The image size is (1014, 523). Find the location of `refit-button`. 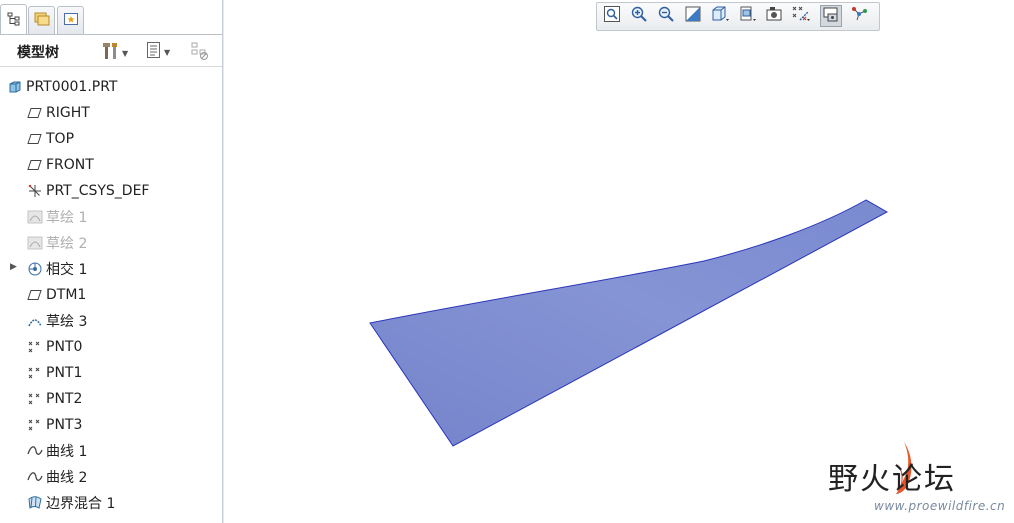

refit-button is located at coordinates (612, 16).